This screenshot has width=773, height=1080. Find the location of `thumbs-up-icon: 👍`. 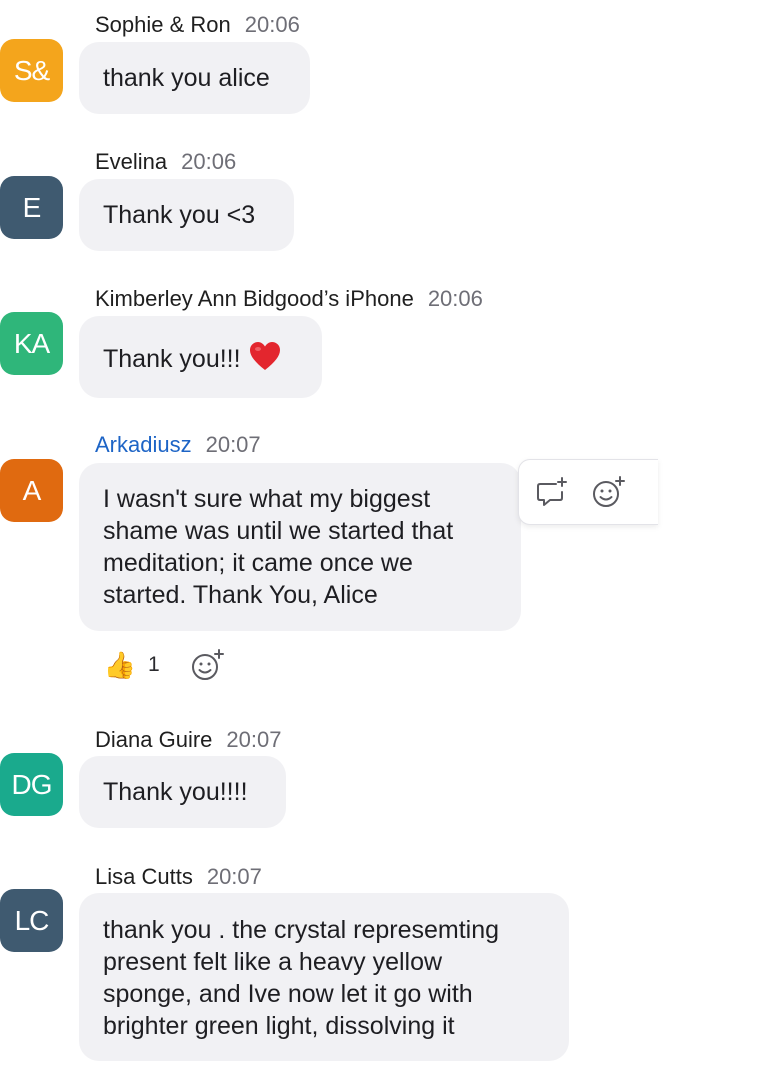

thumbs-up-icon: 👍 is located at coordinates (120, 665).